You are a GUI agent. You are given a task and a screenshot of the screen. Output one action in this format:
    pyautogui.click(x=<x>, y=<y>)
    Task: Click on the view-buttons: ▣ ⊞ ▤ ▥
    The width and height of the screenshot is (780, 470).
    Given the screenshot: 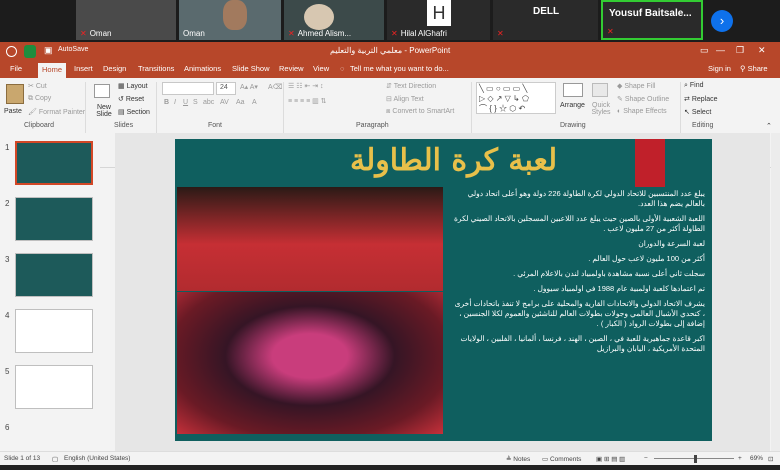 What is the action you would take?
    pyautogui.click(x=610, y=459)
    